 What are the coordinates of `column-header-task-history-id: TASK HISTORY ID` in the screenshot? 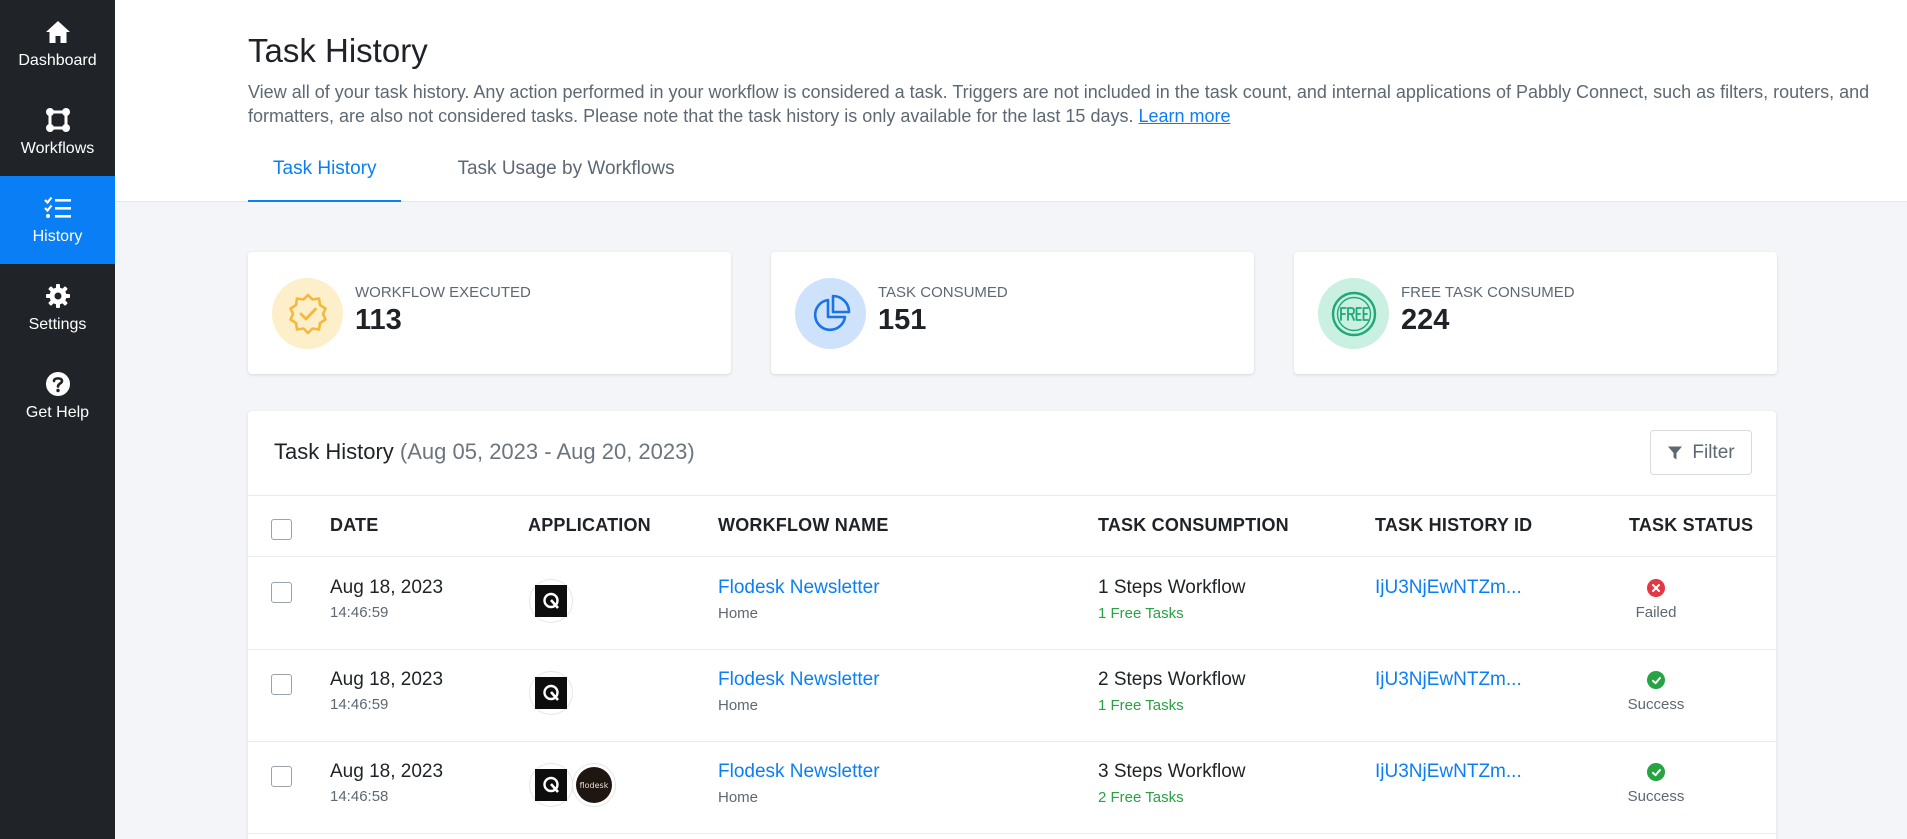 It's located at (1453, 525).